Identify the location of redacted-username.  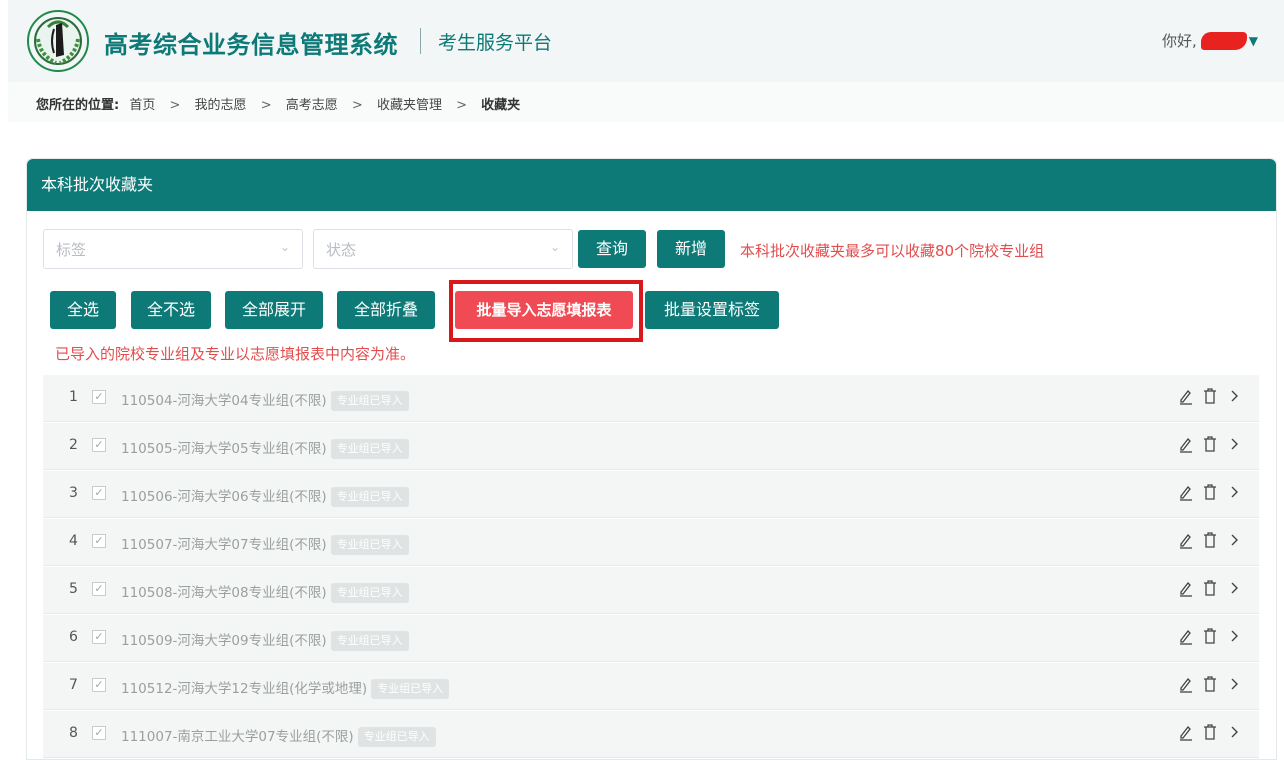
(1223, 40).